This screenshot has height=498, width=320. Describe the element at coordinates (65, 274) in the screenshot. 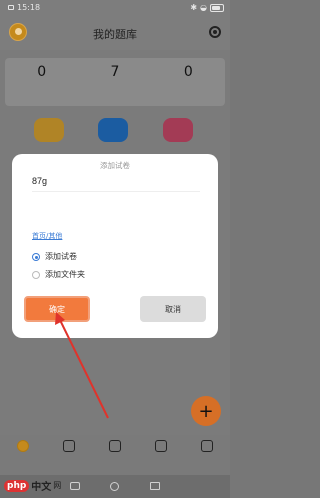

I see `option-label: 添加文件夹` at that location.